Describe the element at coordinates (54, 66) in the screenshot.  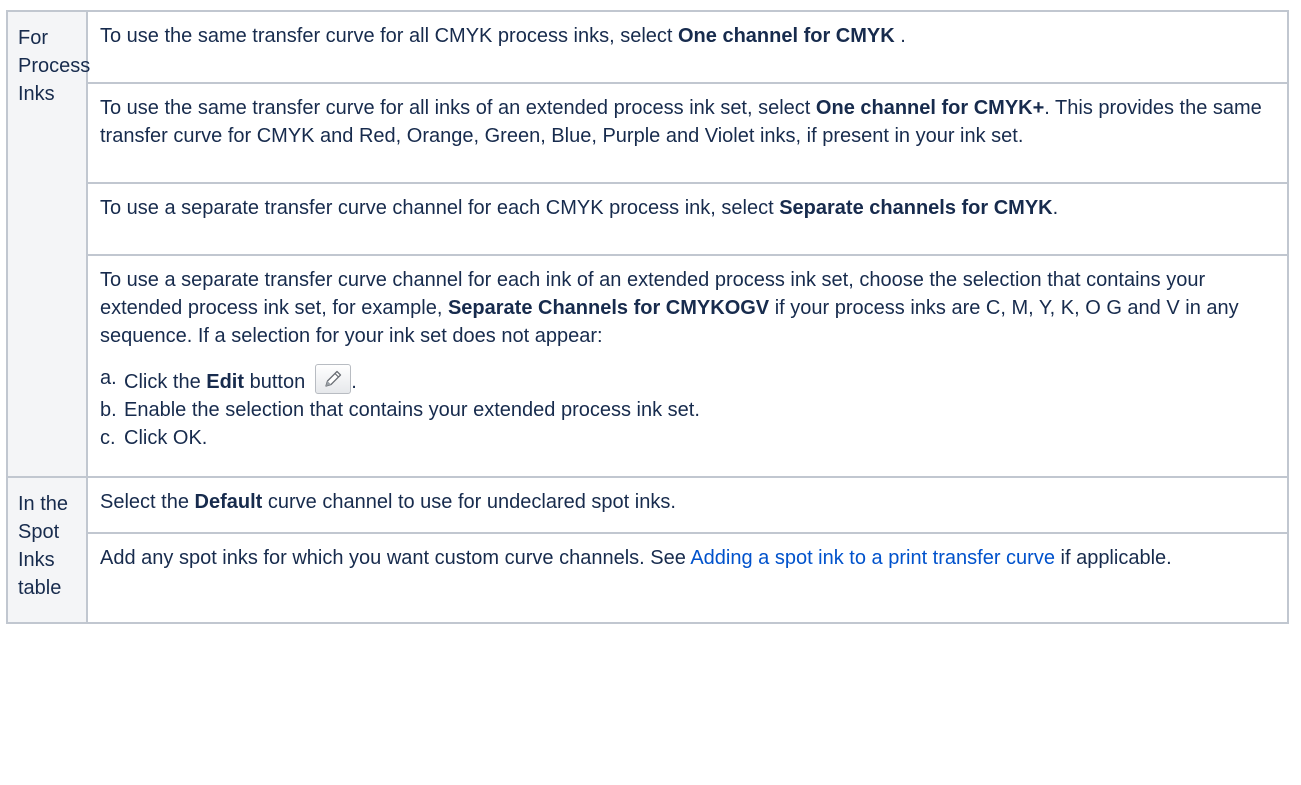
I see `process-inks-header-text: For Process Inks` at that location.